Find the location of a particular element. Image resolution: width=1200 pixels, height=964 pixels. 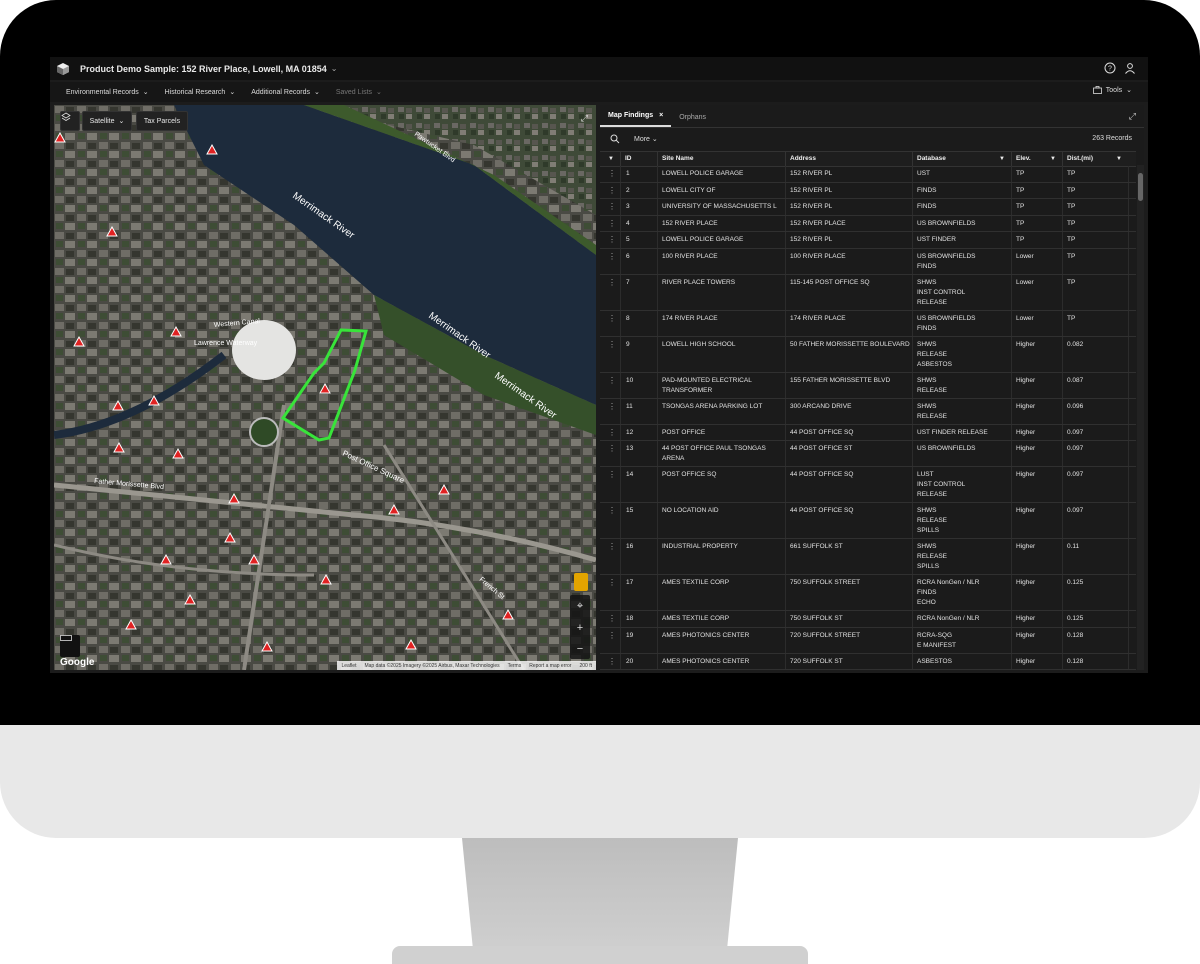

street-view-icon is located at coordinates (581, 582).